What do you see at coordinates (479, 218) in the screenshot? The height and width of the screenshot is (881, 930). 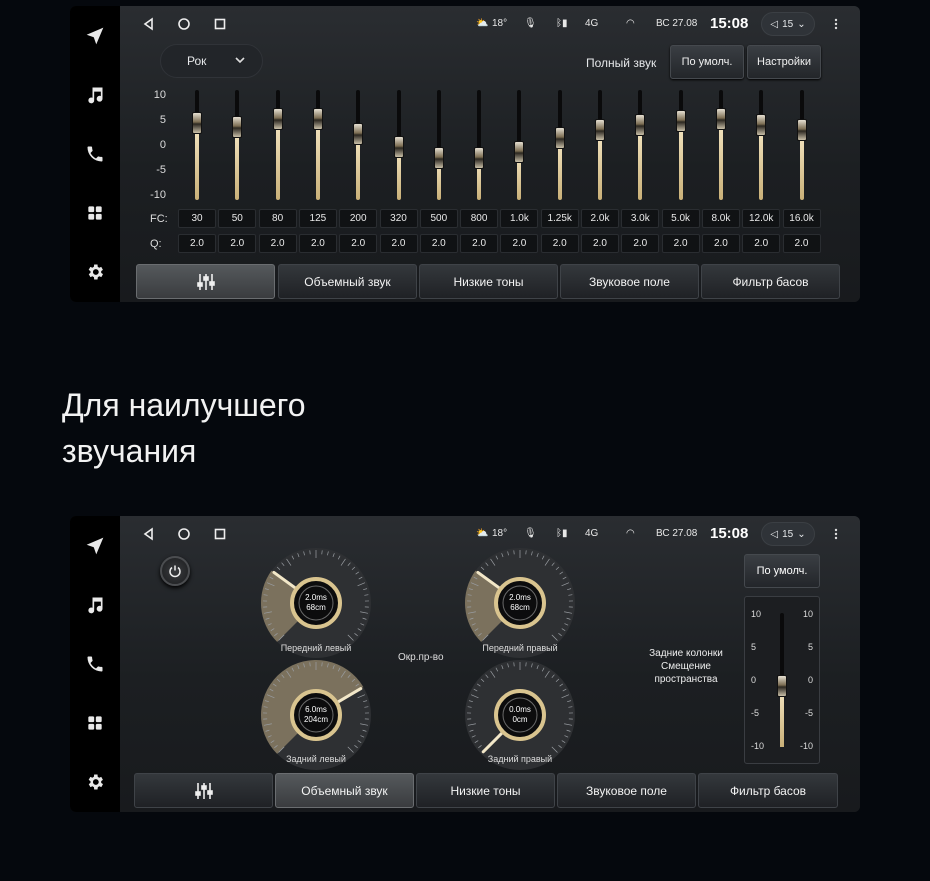 I see `fc-value: 800` at bounding box center [479, 218].